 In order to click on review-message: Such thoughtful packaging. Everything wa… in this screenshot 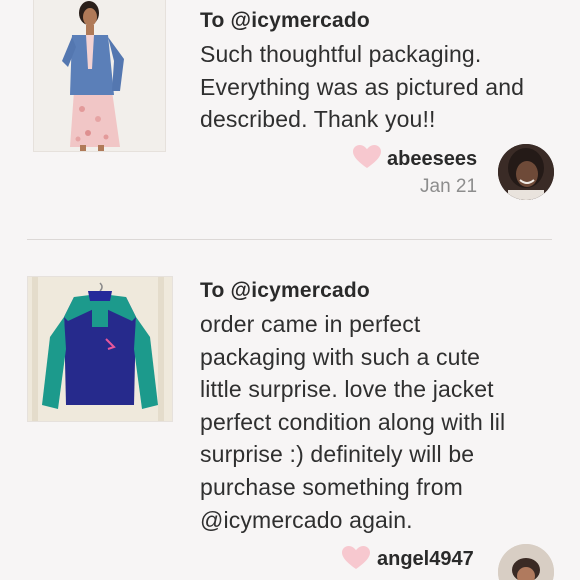, I will do `click(362, 87)`.